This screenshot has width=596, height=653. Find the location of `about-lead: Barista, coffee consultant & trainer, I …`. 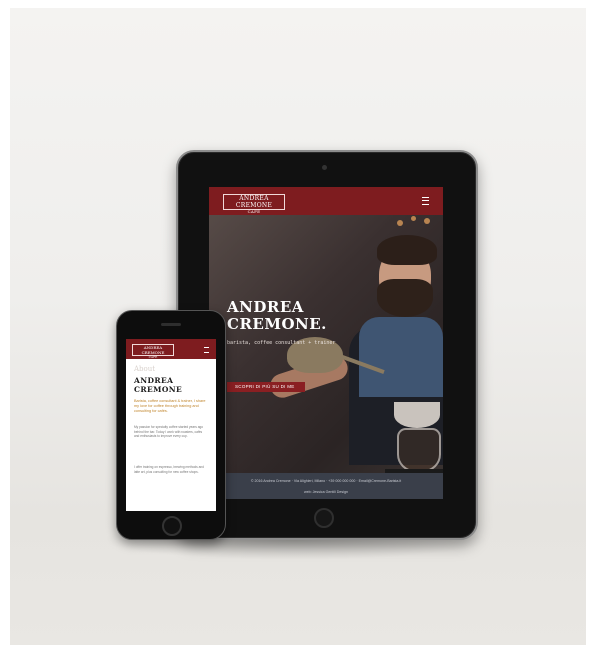

about-lead: Barista, coffee consultant & trainer, I … is located at coordinates (170, 406).